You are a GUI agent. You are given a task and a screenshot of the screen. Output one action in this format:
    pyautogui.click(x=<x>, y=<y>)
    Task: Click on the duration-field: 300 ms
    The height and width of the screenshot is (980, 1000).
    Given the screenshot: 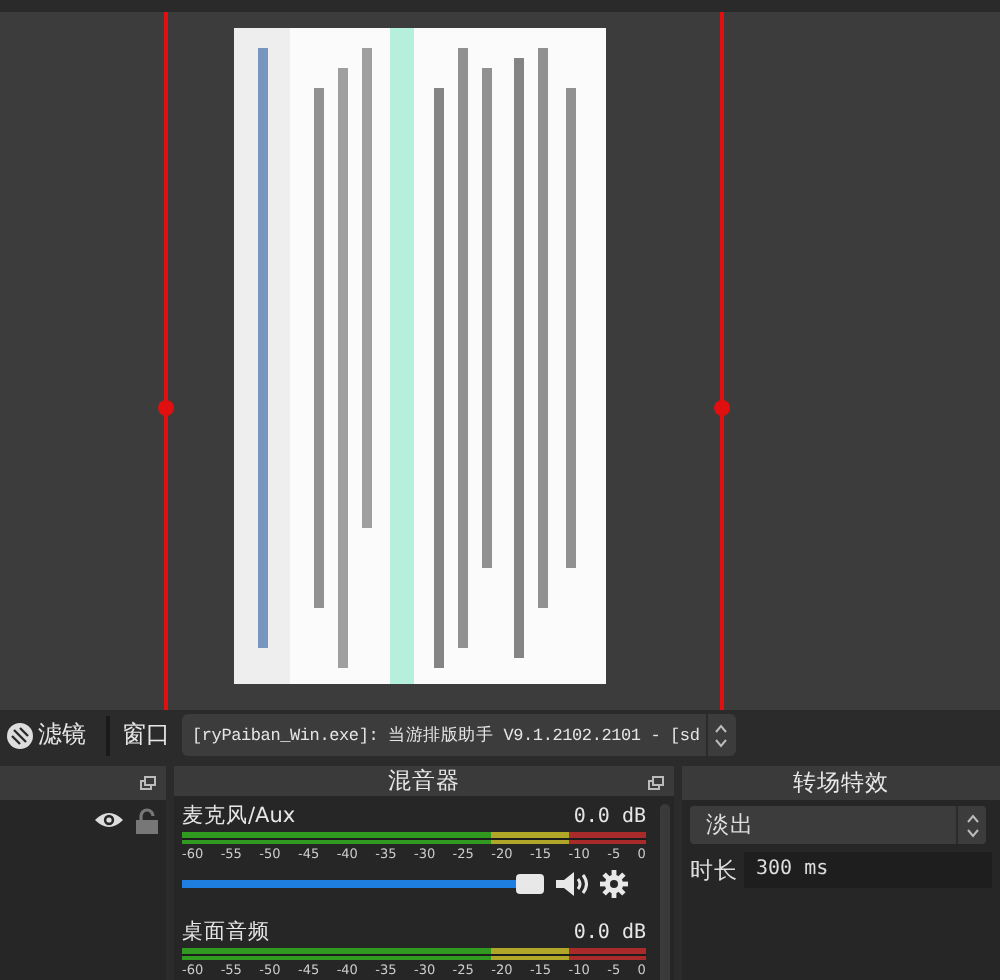 What is the action you would take?
    pyautogui.click(x=868, y=870)
    